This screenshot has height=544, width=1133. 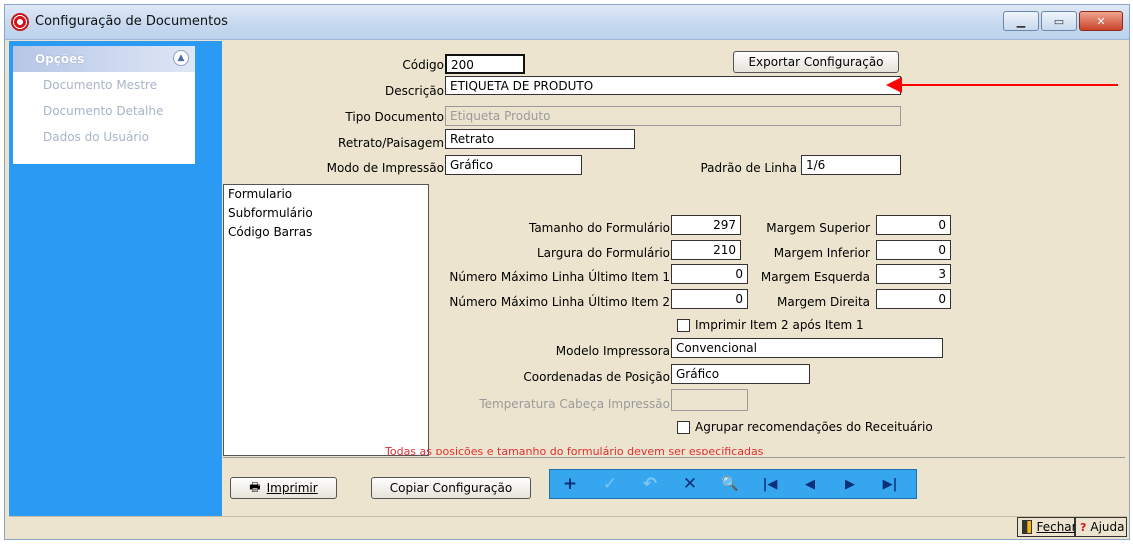 I want to click on imprimir-button: 🖶 Imprimir, so click(x=283, y=488).